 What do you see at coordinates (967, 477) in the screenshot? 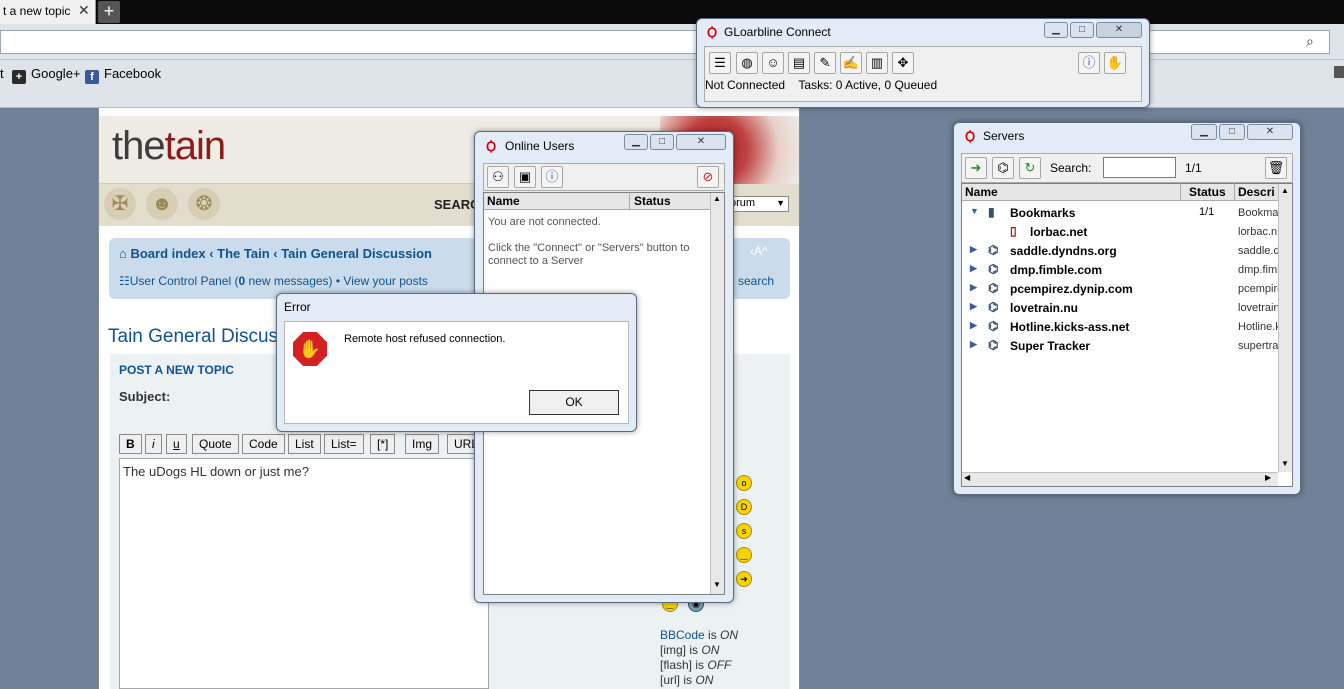
I see `scroll-left-icon: ◀` at bounding box center [967, 477].